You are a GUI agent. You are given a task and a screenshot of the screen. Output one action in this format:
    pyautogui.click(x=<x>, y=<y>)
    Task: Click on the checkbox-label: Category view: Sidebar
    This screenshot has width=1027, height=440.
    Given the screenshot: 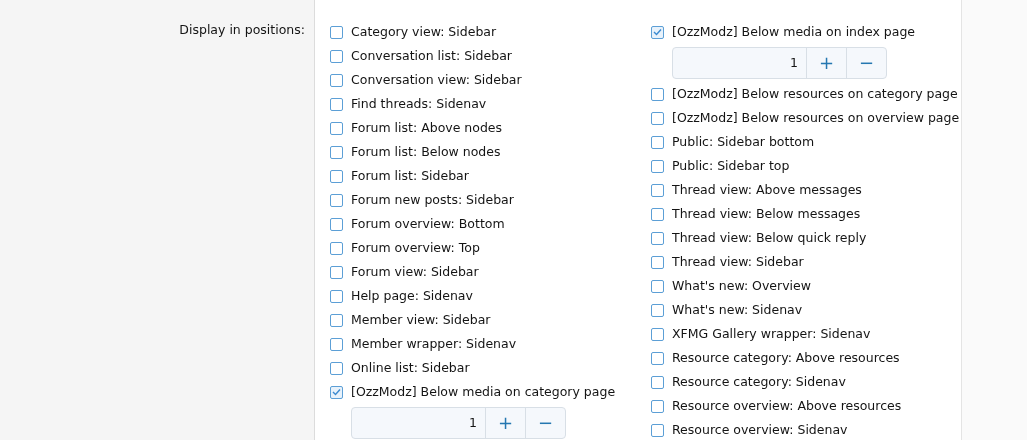 What is the action you would take?
    pyautogui.click(x=424, y=32)
    